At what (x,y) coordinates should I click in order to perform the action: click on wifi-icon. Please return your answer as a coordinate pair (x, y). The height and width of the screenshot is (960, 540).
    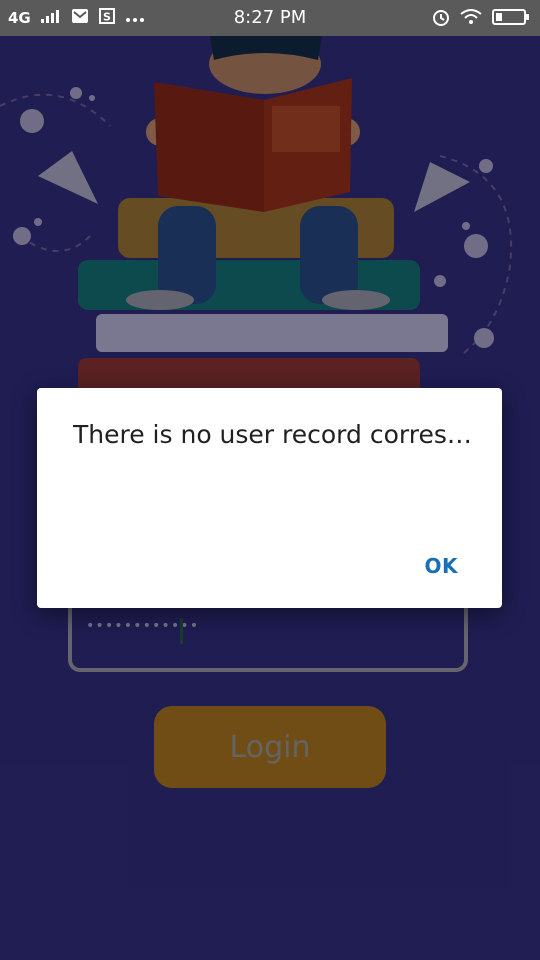
    Looking at the image, I should click on (471, 19).